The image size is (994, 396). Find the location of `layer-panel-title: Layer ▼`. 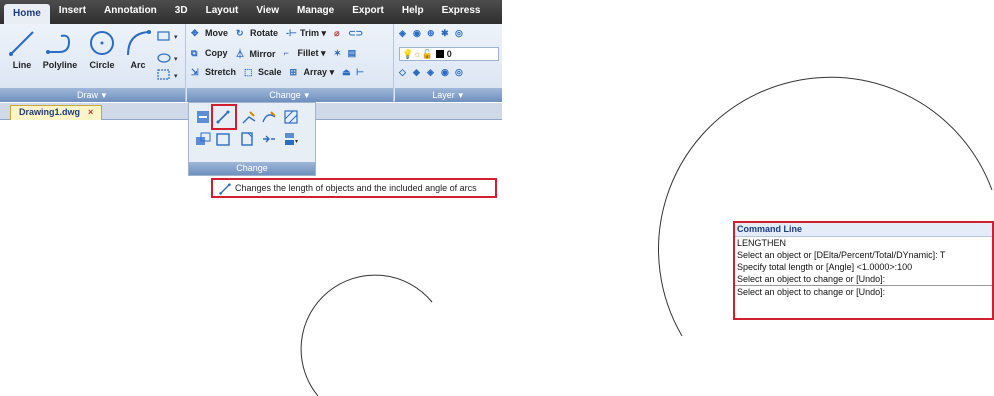

layer-panel-title: Layer ▼ is located at coordinates (448, 95).